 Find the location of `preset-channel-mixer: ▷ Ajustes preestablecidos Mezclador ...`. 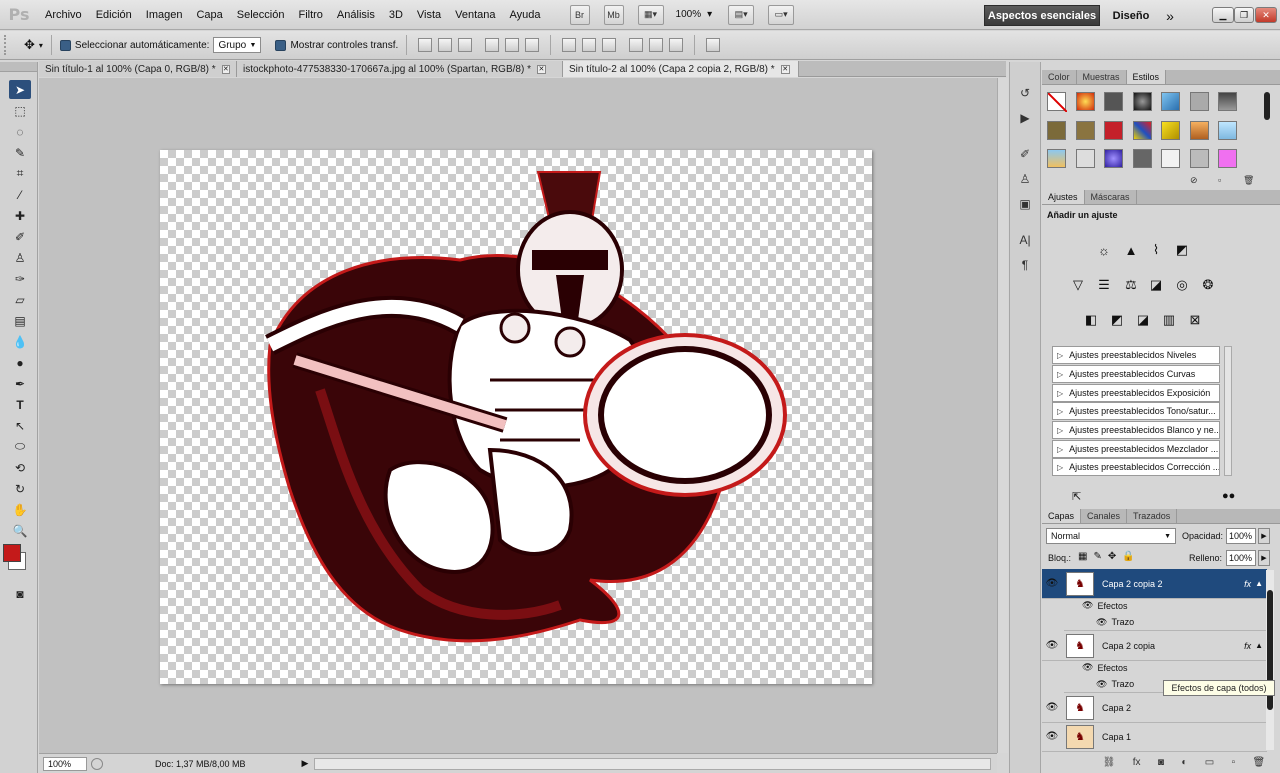

preset-channel-mixer: ▷ Ajustes preestablecidos Mezclador ... is located at coordinates (1136, 449).